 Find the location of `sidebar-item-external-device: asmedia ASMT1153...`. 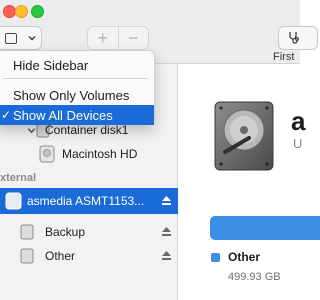

sidebar-item-external-device: asmedia ASMT1153... is located at coordinates (89, 201).